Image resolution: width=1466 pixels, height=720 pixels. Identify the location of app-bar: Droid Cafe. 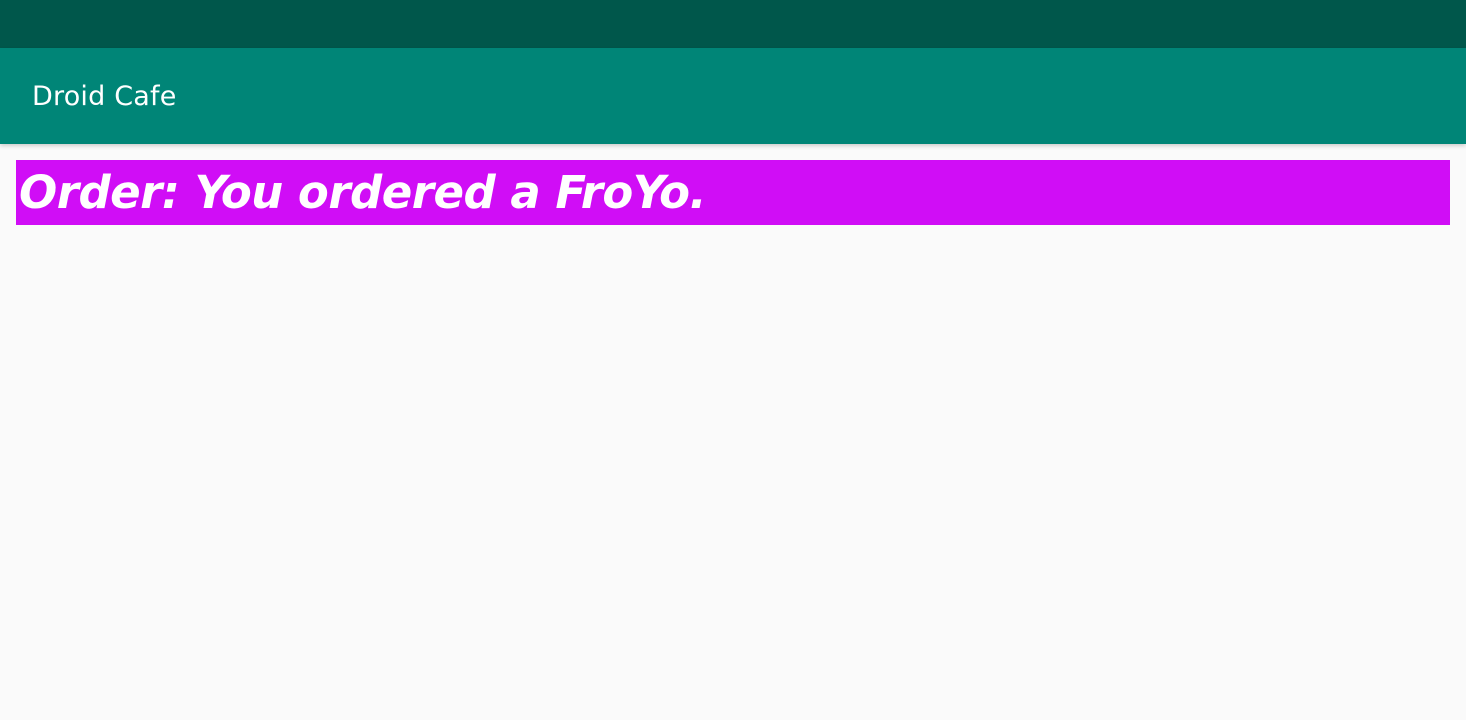
(733, 96).